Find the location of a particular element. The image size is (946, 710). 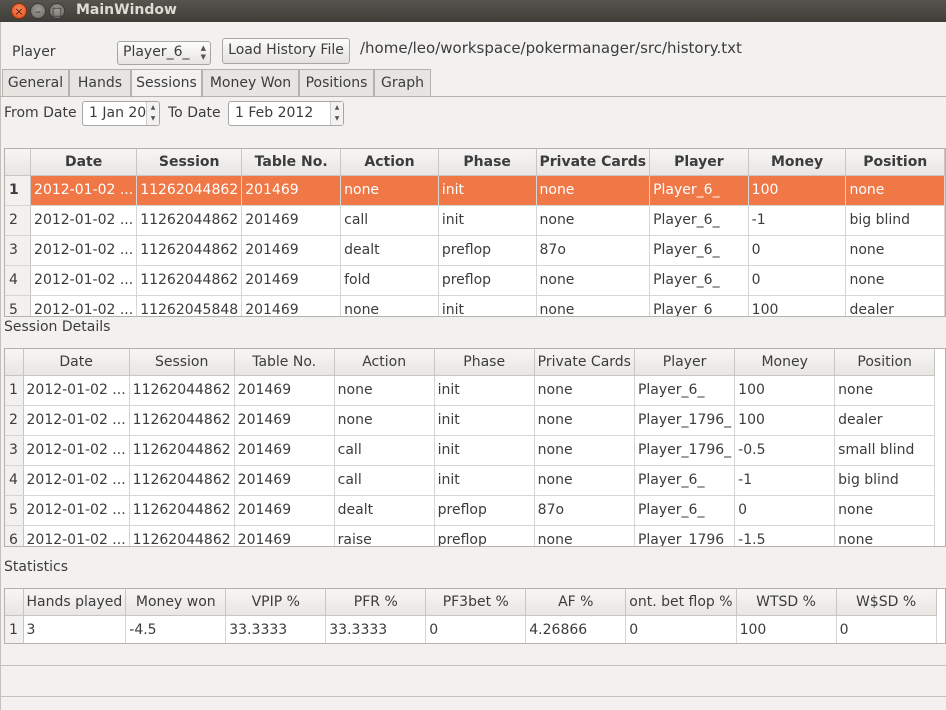

table-row: 1 3 -4.5 33.3333 33.3333 0 4.26866 0 100 0 is located at coordinates (471, 629).